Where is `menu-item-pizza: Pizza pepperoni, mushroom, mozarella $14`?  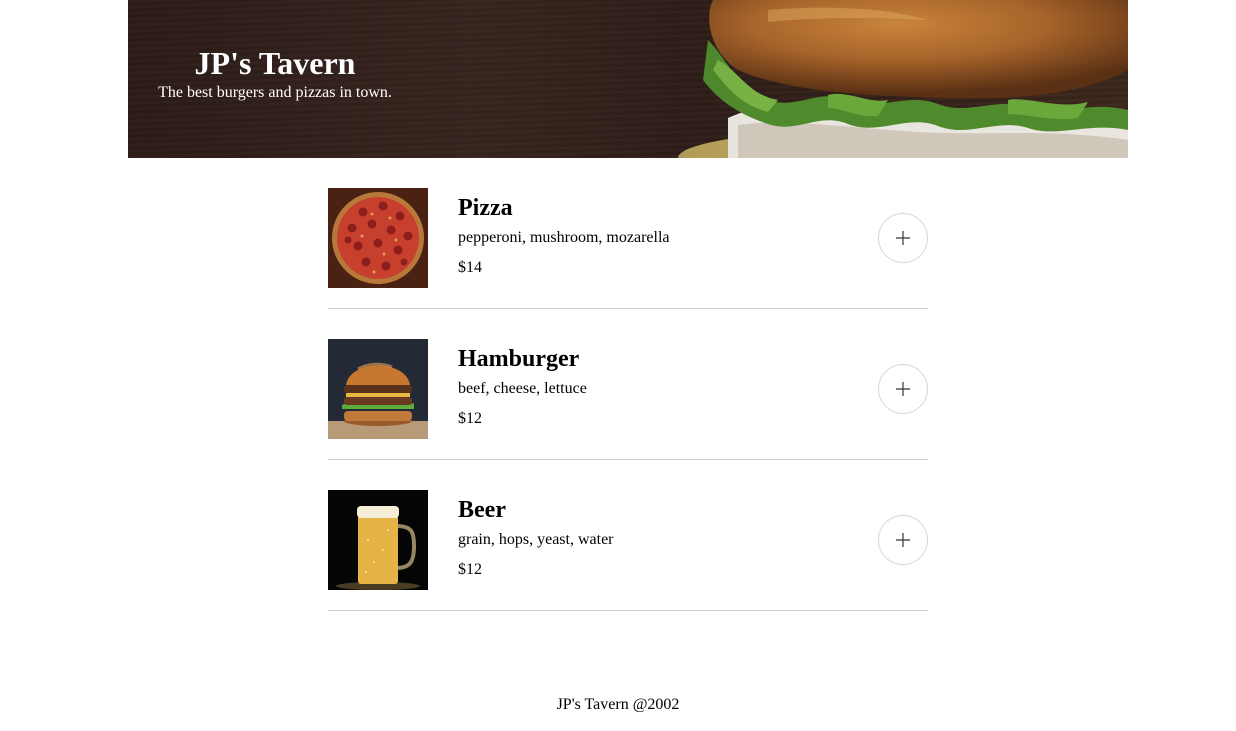 menu-item-pizza: Pizza pepperoni, mushroom, mozarella $14 is located at coordinates (628, 248).